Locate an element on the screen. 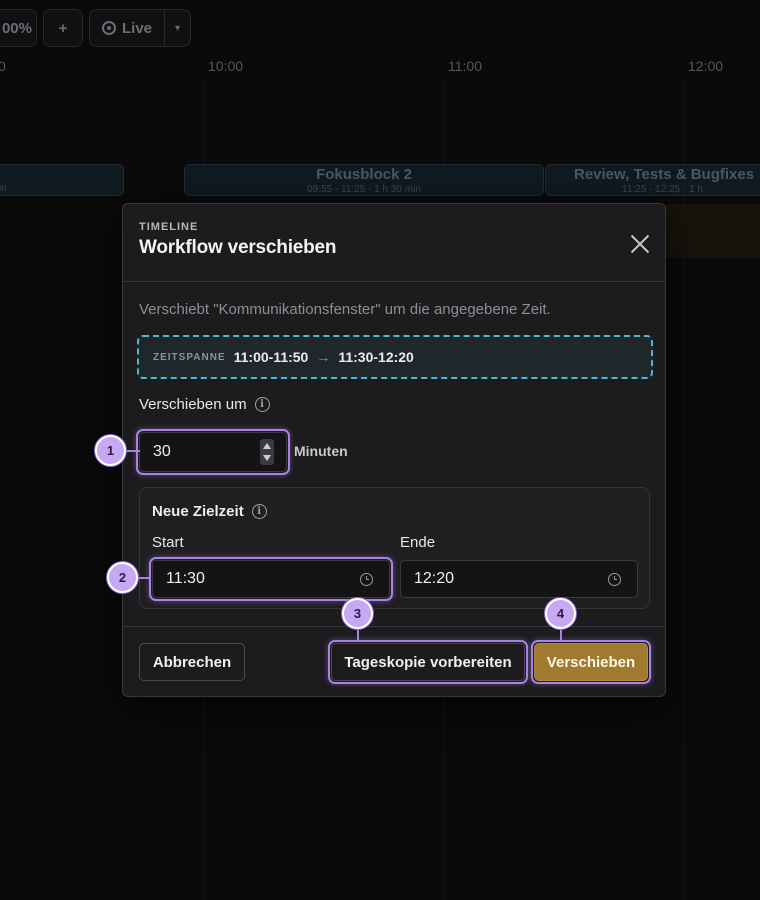 This screenshot has width=760, height=900. stepper-down-icon is located at coordinates (267, 458).